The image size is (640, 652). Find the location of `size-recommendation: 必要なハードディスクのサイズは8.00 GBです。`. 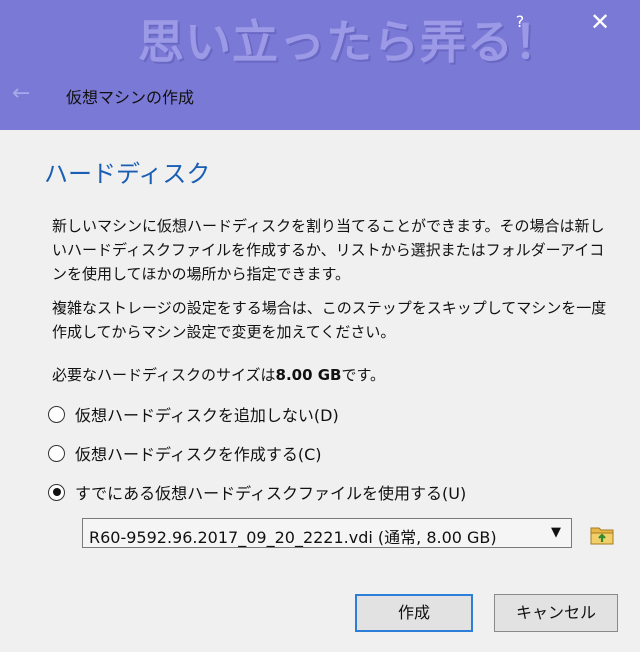

size-recommendation: 必要なハードディスクのサイズは8.00 GBです。 is located at coordinates (332, 375).